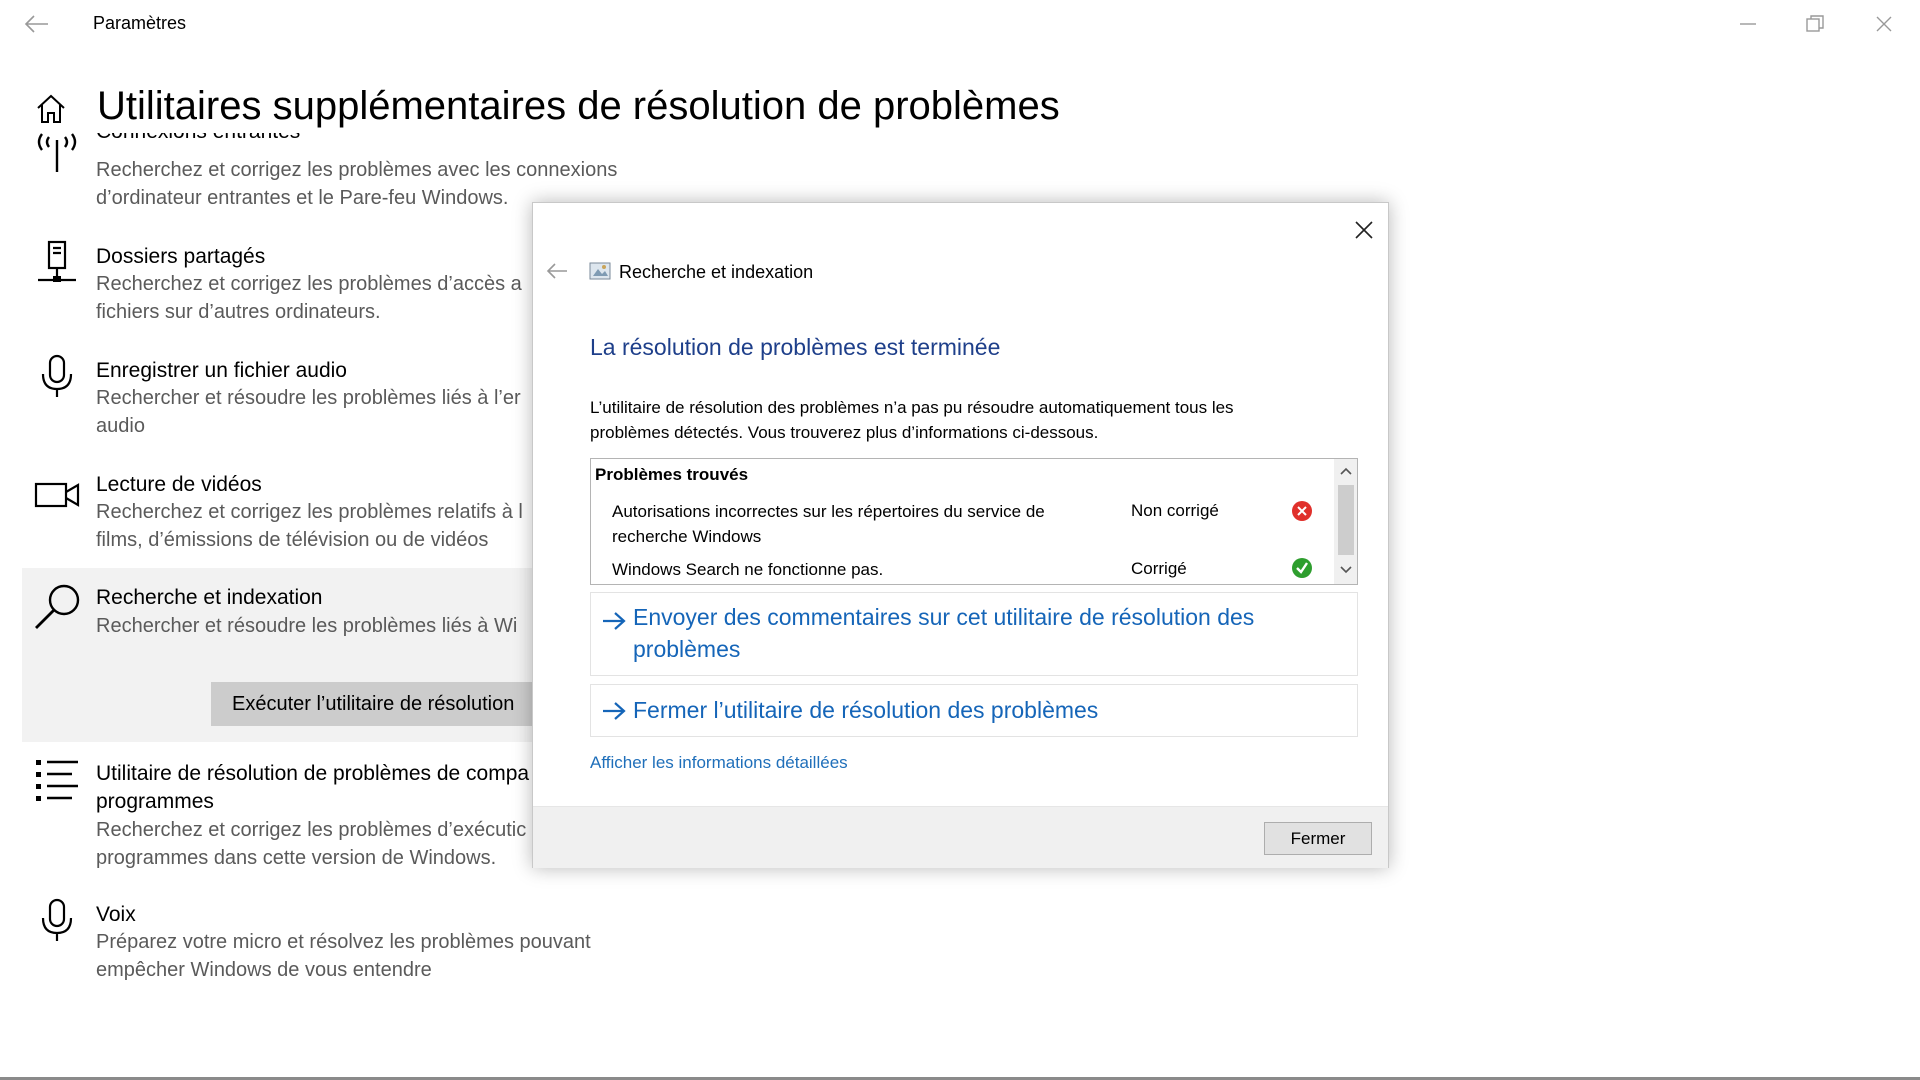 This screenshot has width=1920, height=1080. What do you see at coordinates (716, 272) in the screenshot?
I see `dialog-app-title: Recherche et indexation` at bounding box center [716, 272].